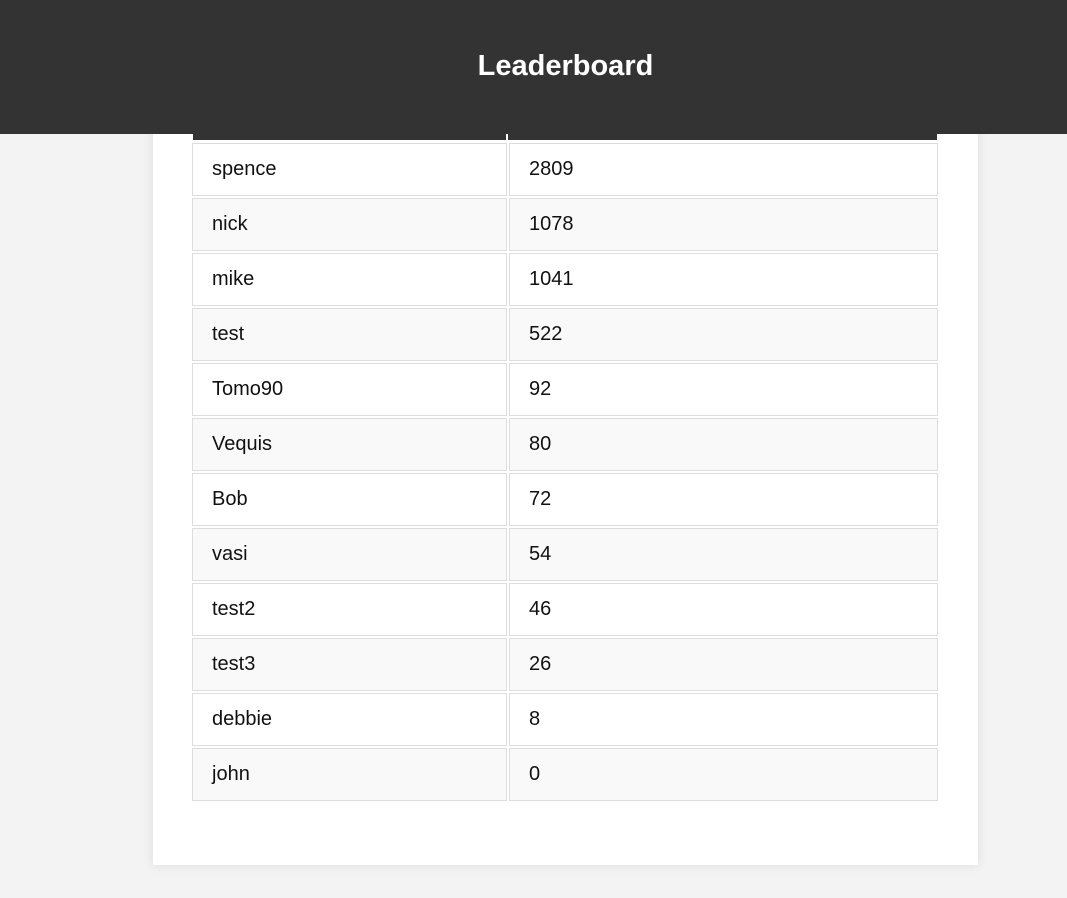 This screenshot has width=1067, height=898. I want to click on page-title: Leaderboard, so click(565, 66).